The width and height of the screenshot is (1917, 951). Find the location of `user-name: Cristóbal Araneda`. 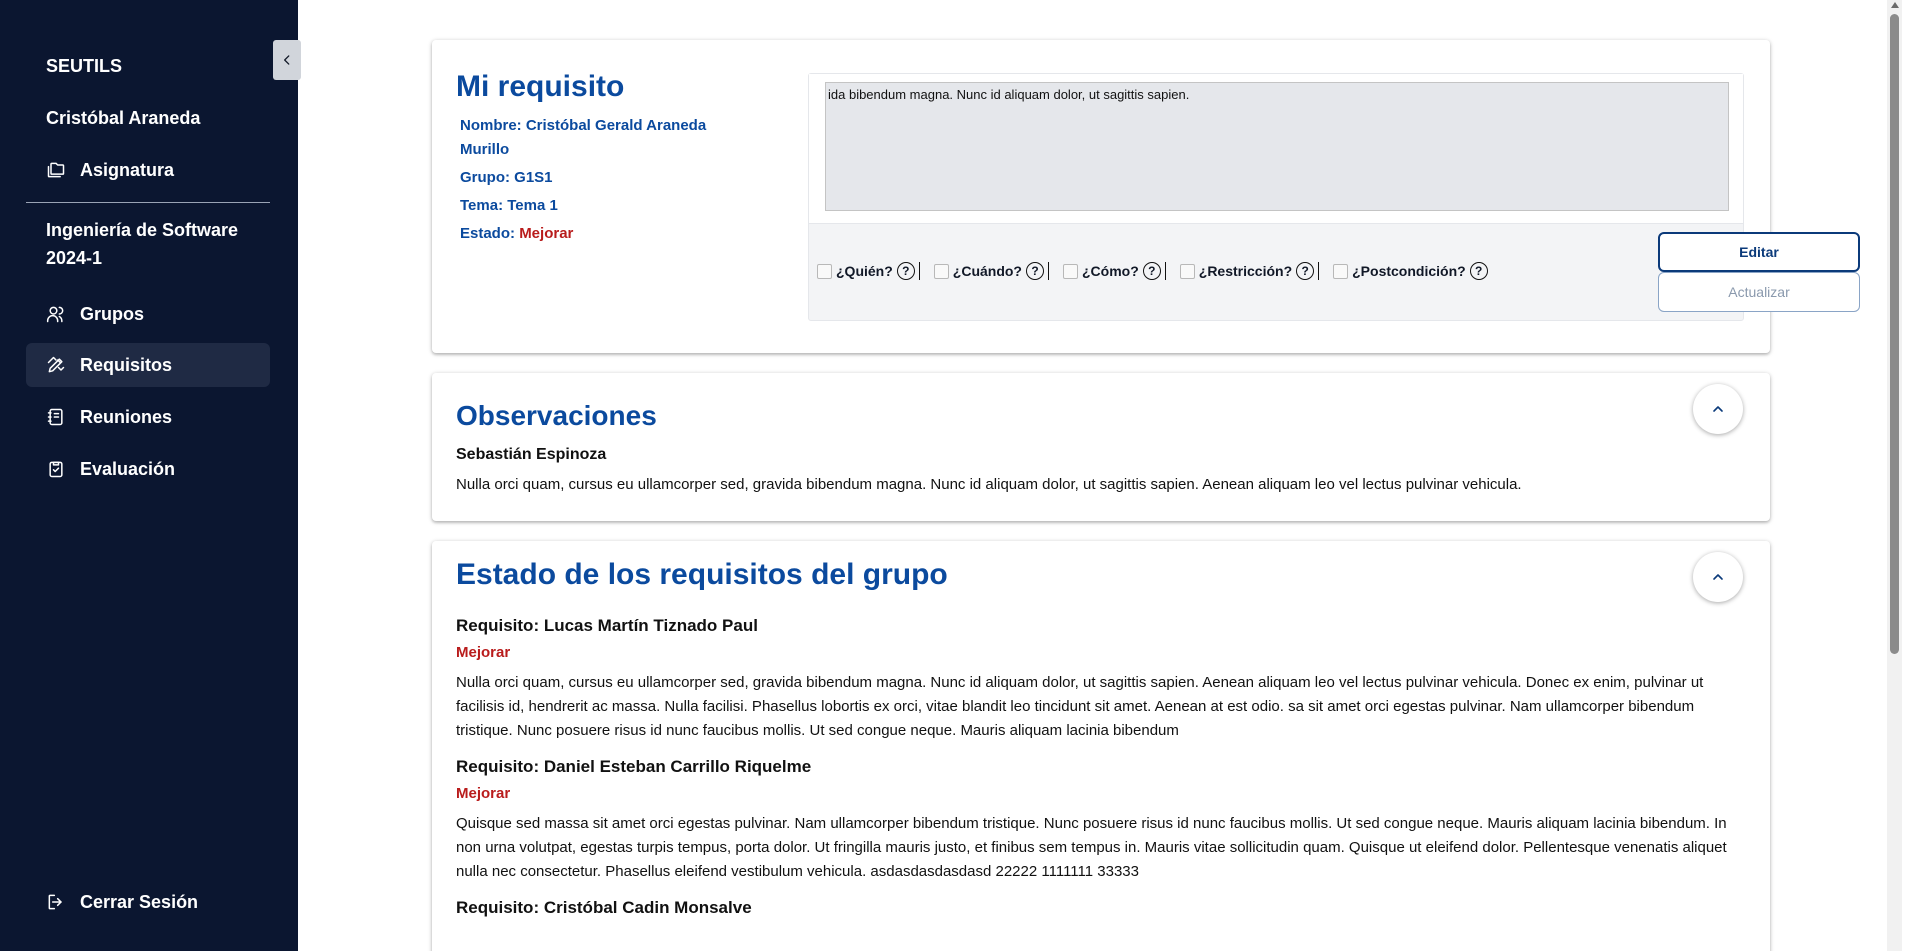

user-name: Cristóbal Araneda is located at coordinates (123, 118).